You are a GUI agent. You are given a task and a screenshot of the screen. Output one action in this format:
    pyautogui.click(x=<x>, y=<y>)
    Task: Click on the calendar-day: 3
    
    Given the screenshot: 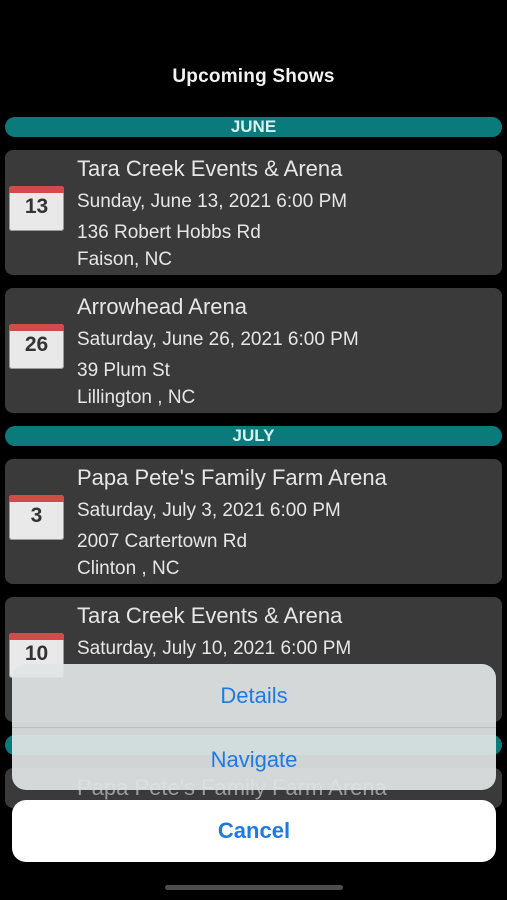 What is the action you would take?
    pyautogui.click(x=36, y=515)
    